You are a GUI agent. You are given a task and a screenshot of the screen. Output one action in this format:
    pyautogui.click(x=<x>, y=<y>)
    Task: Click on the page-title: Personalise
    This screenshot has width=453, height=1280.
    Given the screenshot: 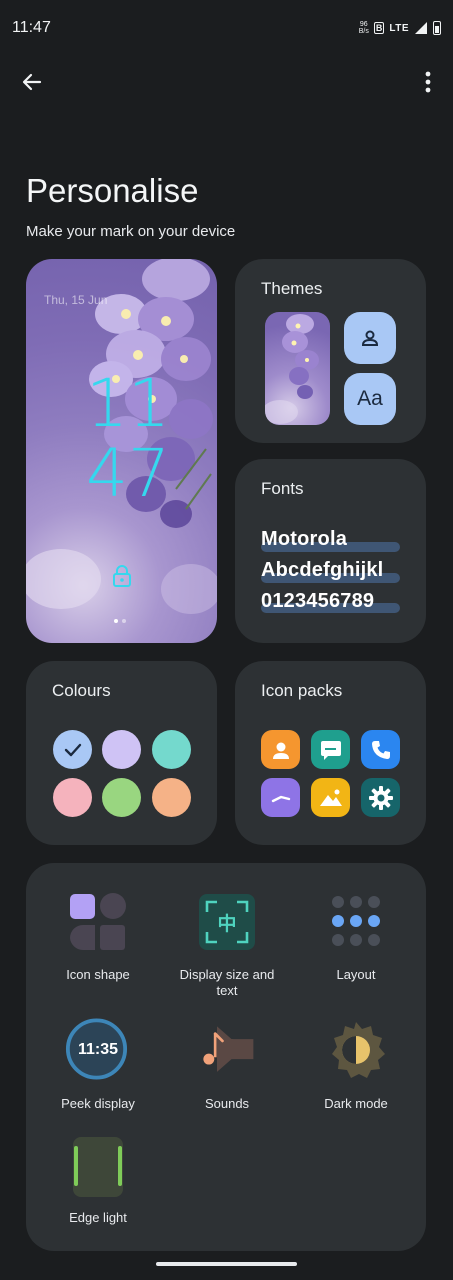 What is the action you would take?
    pyautogui.click(x=112, y=190)
    